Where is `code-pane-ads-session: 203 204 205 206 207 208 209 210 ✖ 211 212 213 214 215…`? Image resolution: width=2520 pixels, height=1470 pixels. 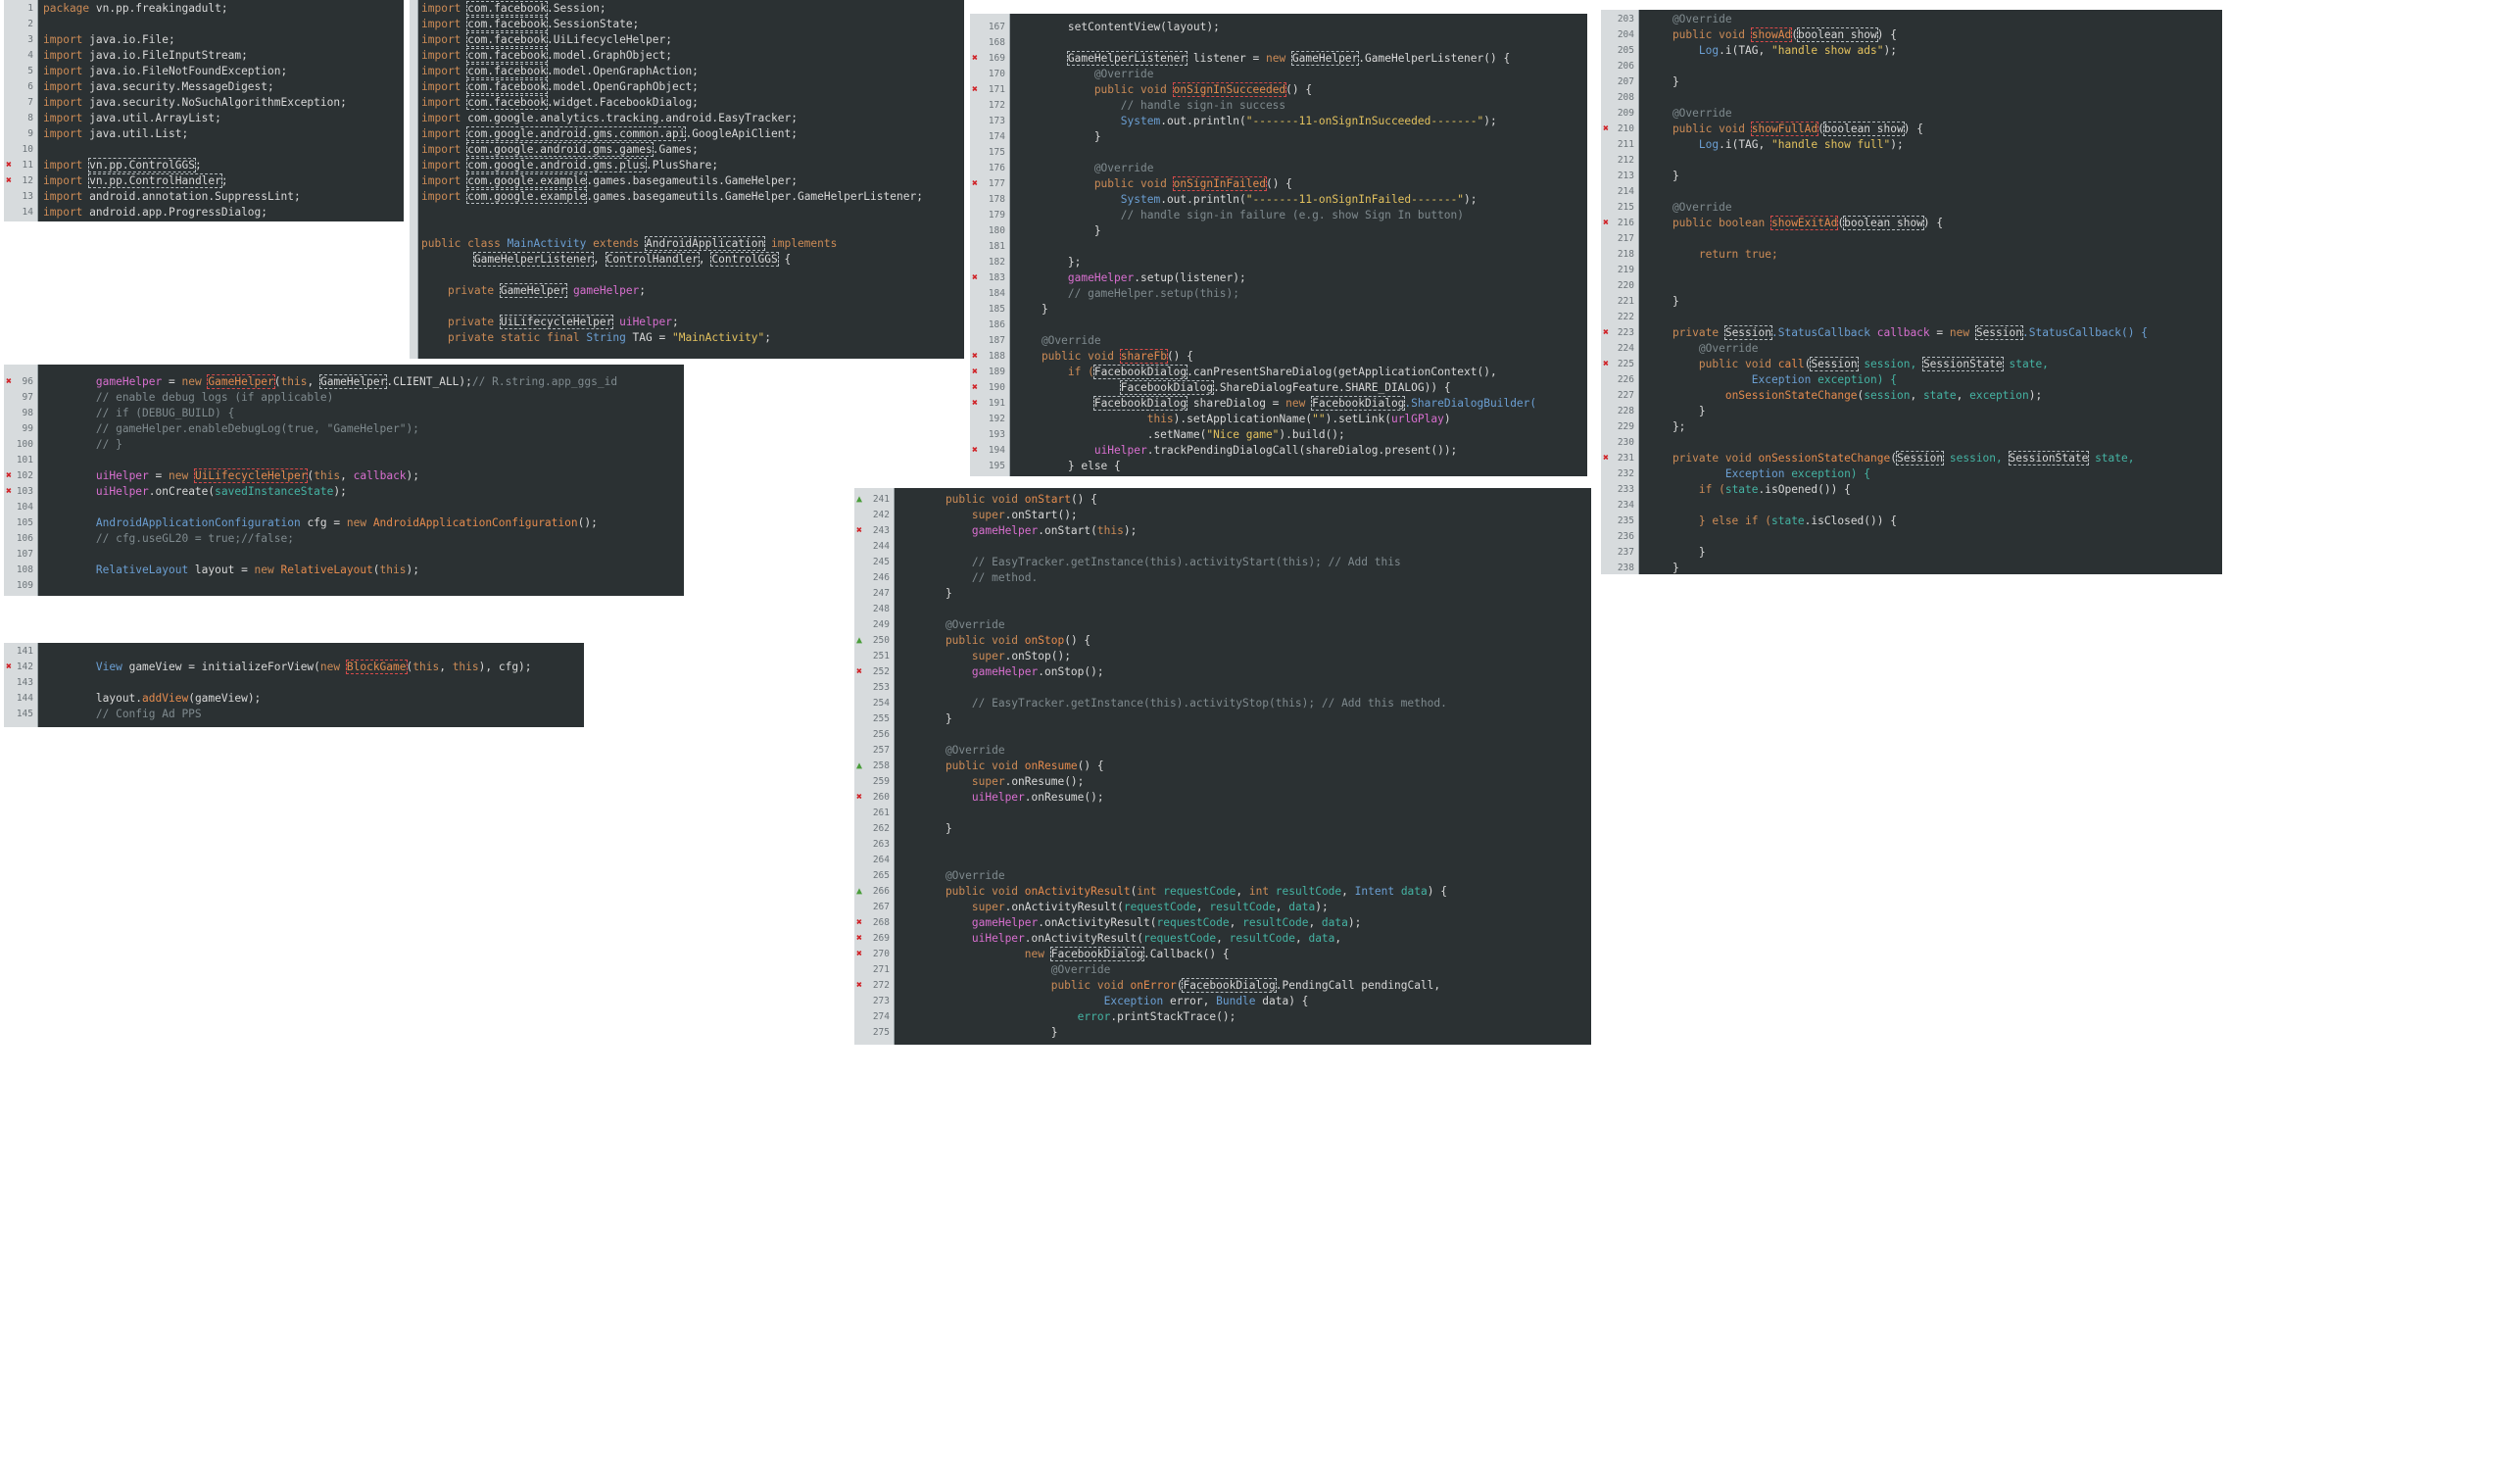 code-pane-ads-session: 203 204 205 206 207 208 209 210 ✖ 211 212 213 214 215… is located at coordinates (1911, 292).